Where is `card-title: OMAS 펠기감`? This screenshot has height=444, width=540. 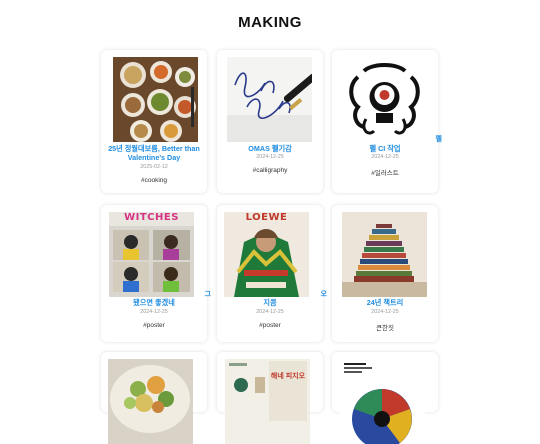
card-title: OMAS 펠기감 is located at coordinates (270, 148).